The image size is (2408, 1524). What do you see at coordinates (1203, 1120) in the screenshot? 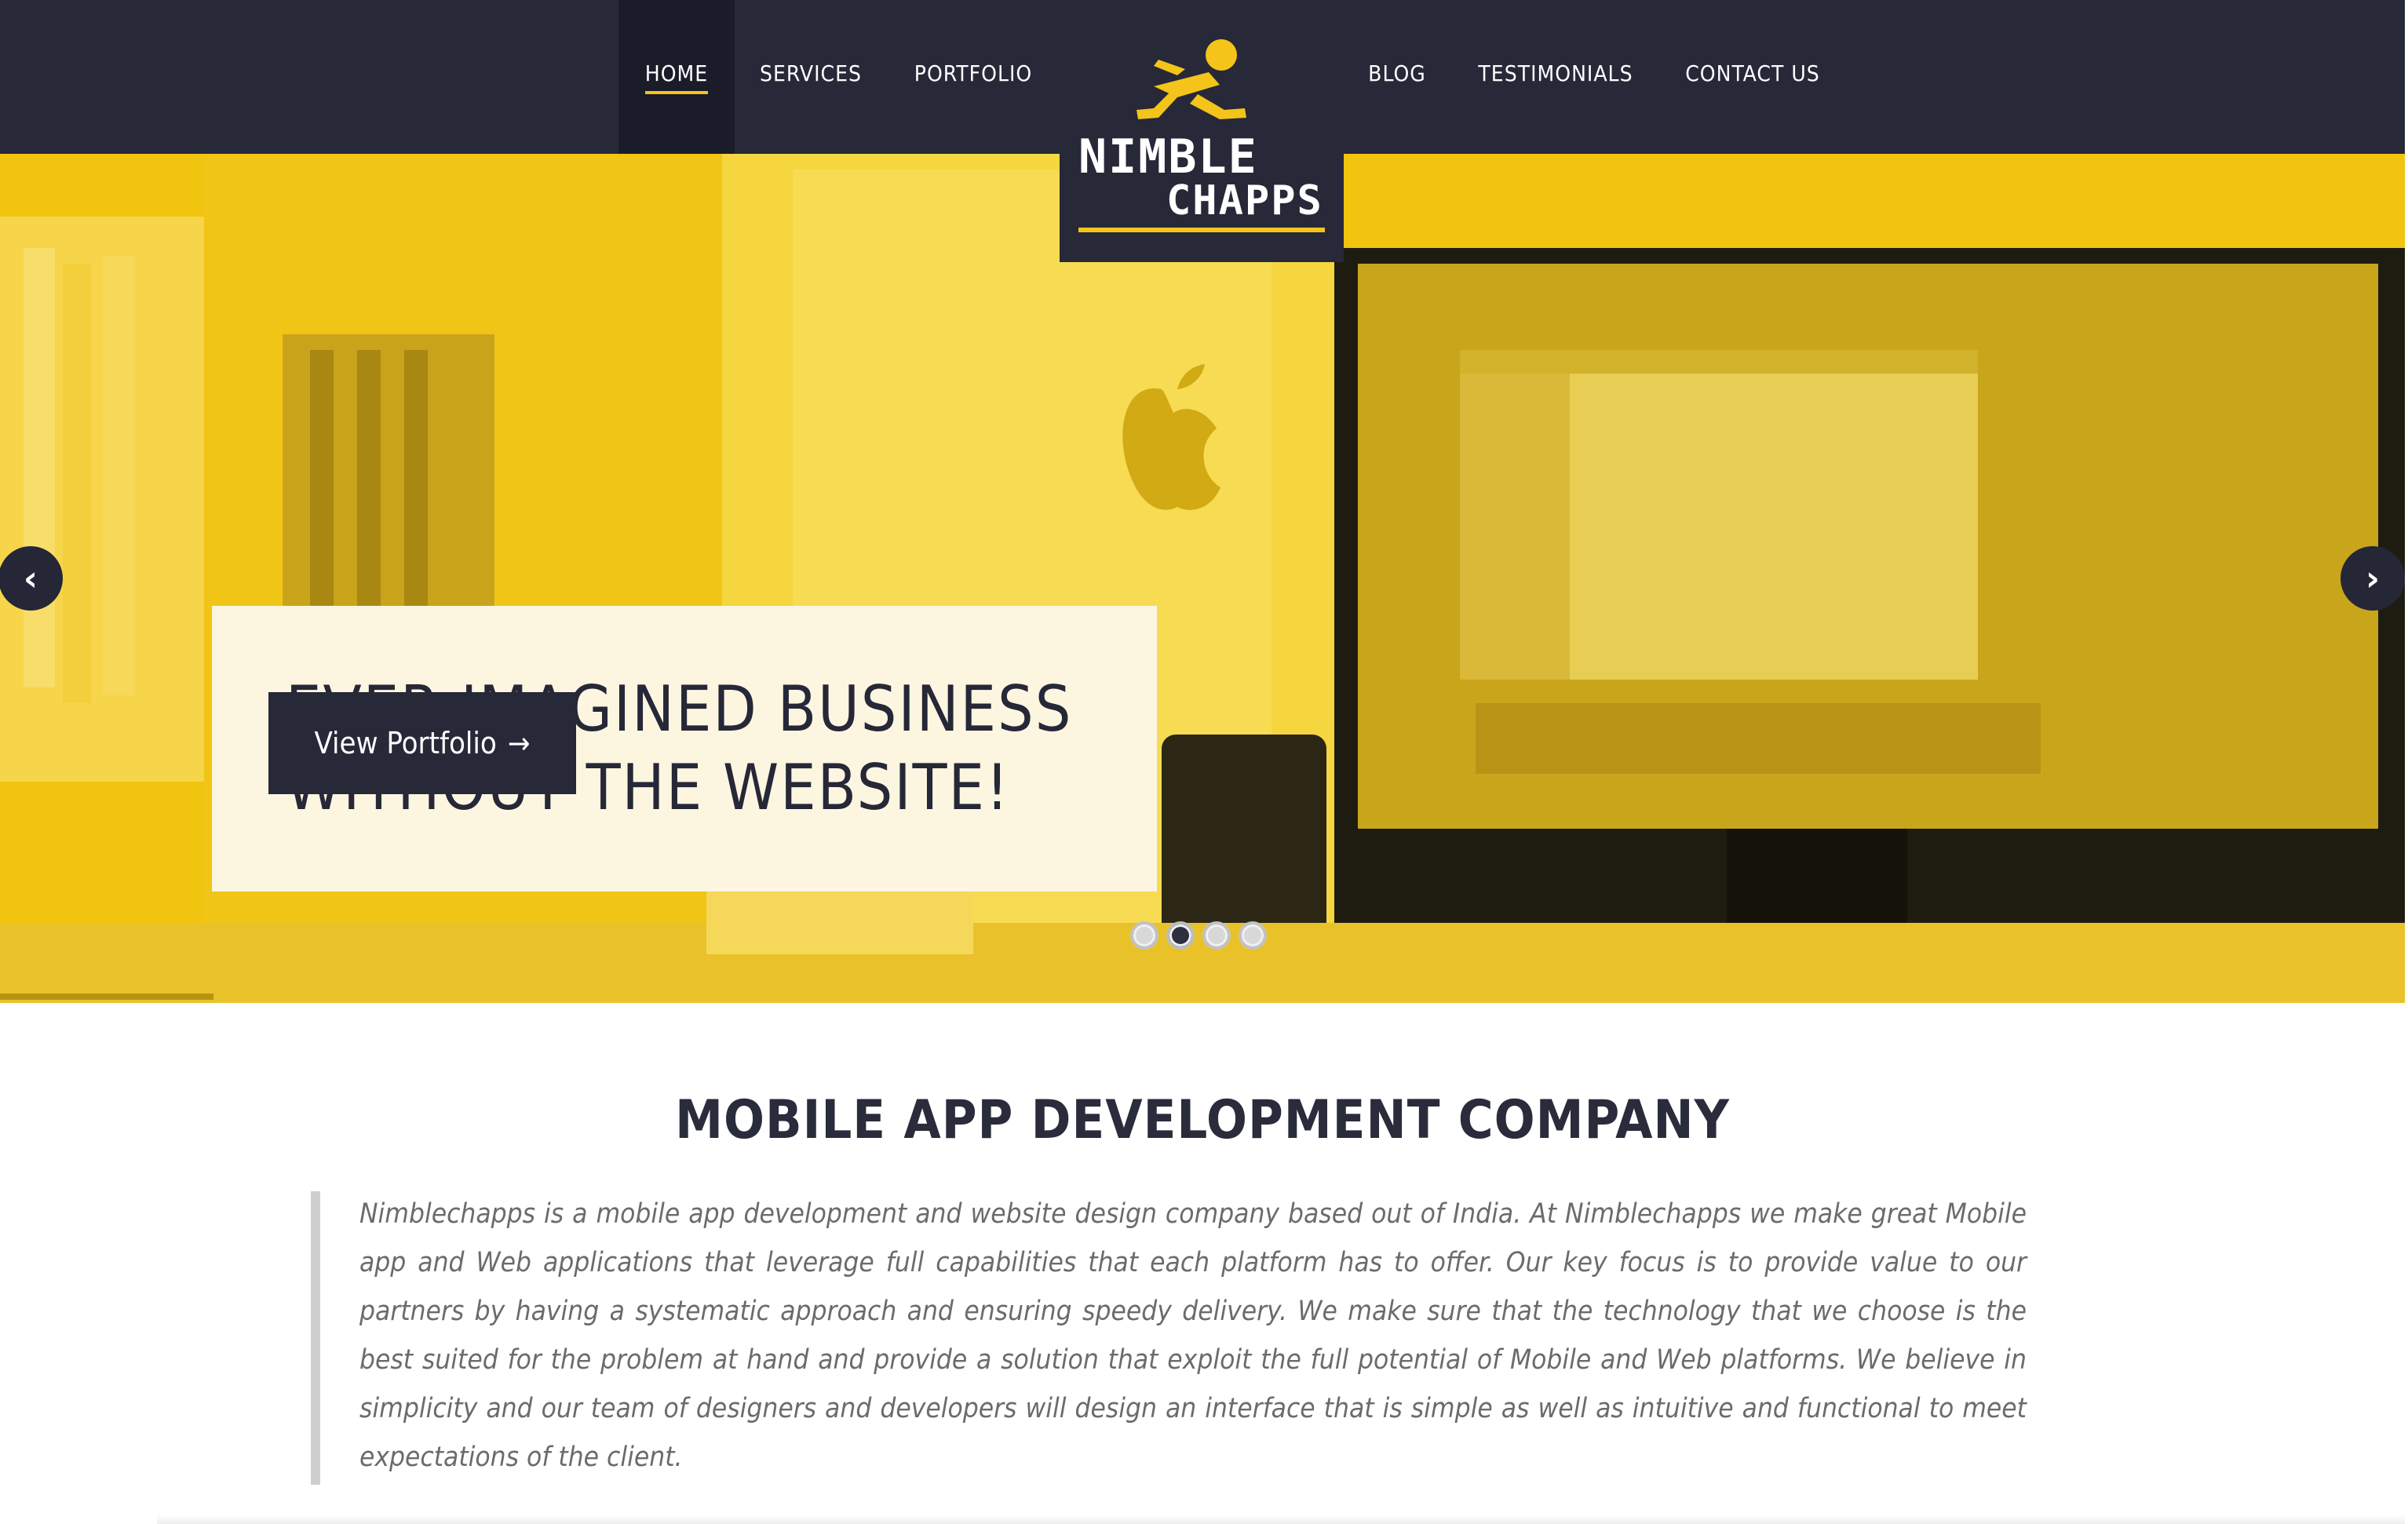
I see `section-heading: MOBILE APP DEVELOPMENT COMPANY` at bounding box center [1203, 1120].